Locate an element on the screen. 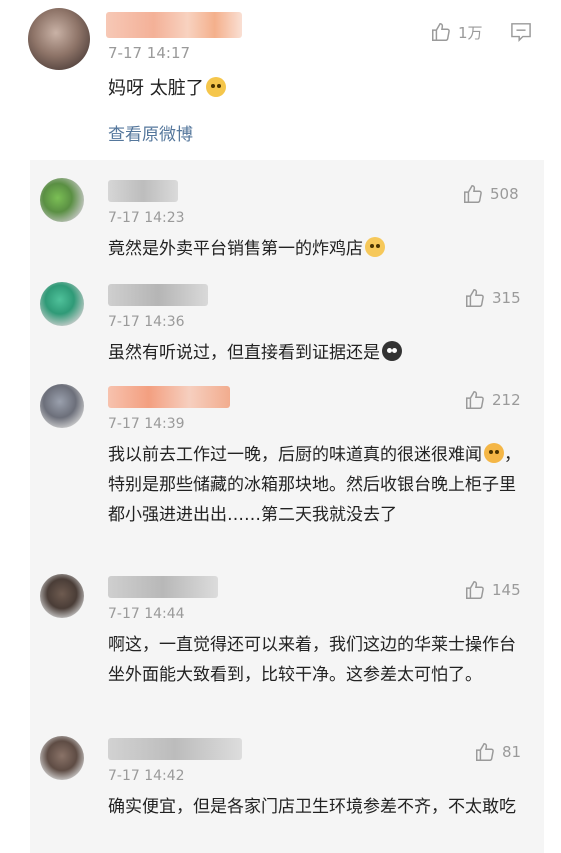 Image resolution: width=561 pixels, height=853 pixels. like-button: 1万 is located at coordinates (456, 32).